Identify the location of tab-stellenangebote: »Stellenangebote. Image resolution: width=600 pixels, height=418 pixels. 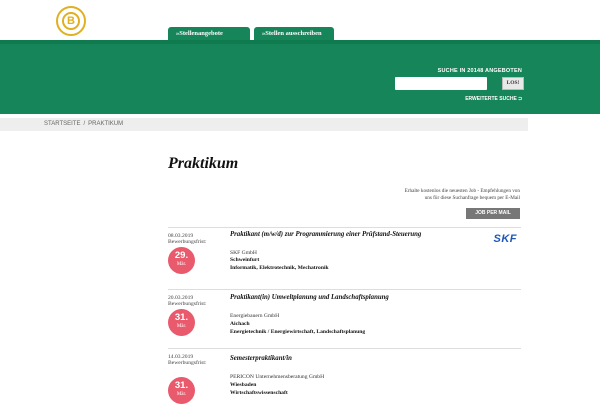
(209, 33).